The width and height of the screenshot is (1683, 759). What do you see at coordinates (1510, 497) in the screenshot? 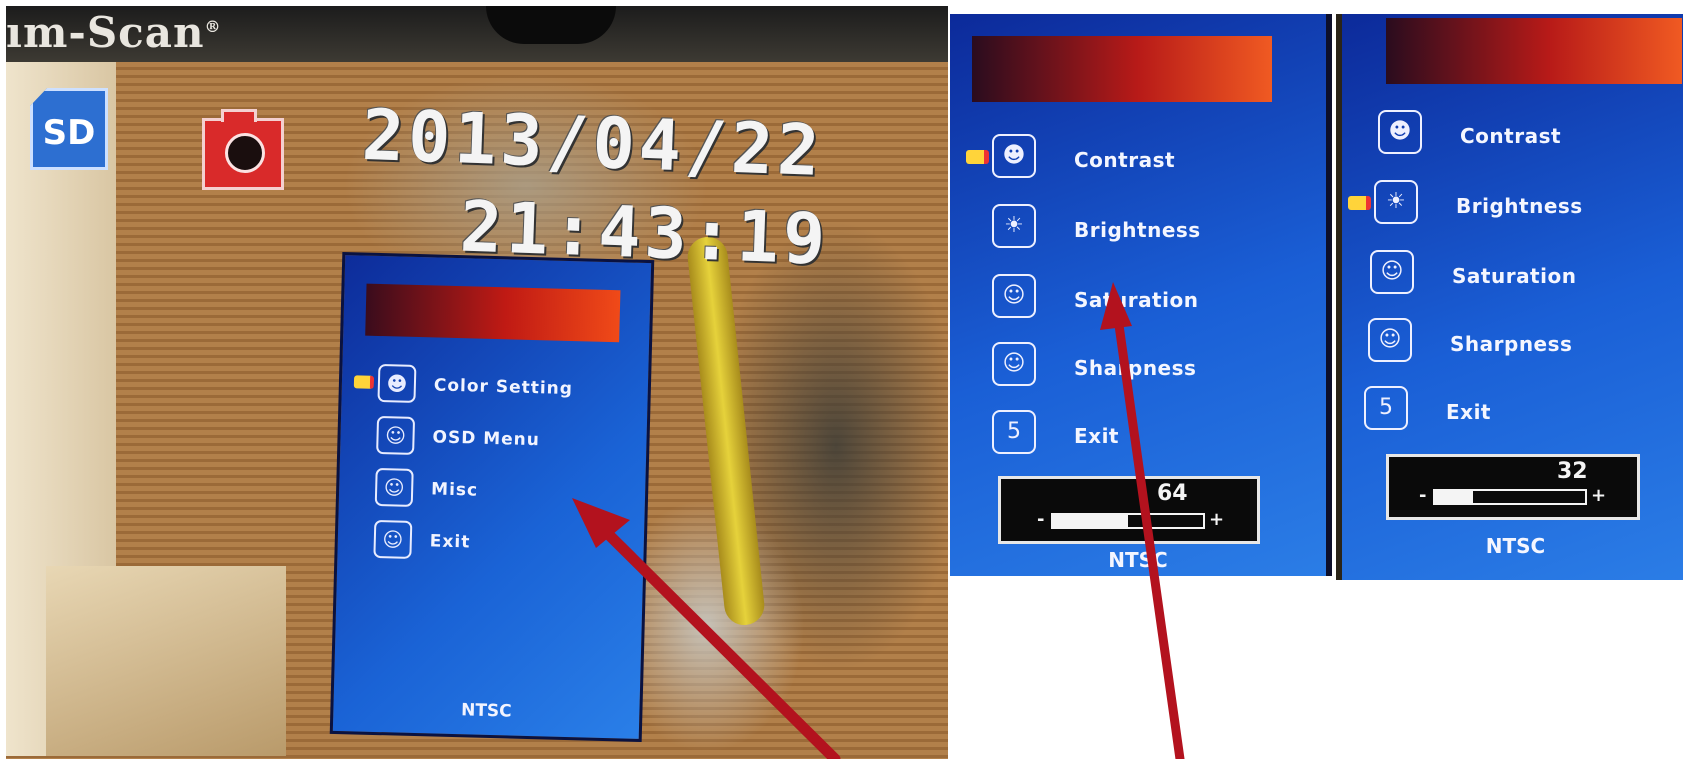
I see `brightness-slider` at bounding box center [1510, 497].